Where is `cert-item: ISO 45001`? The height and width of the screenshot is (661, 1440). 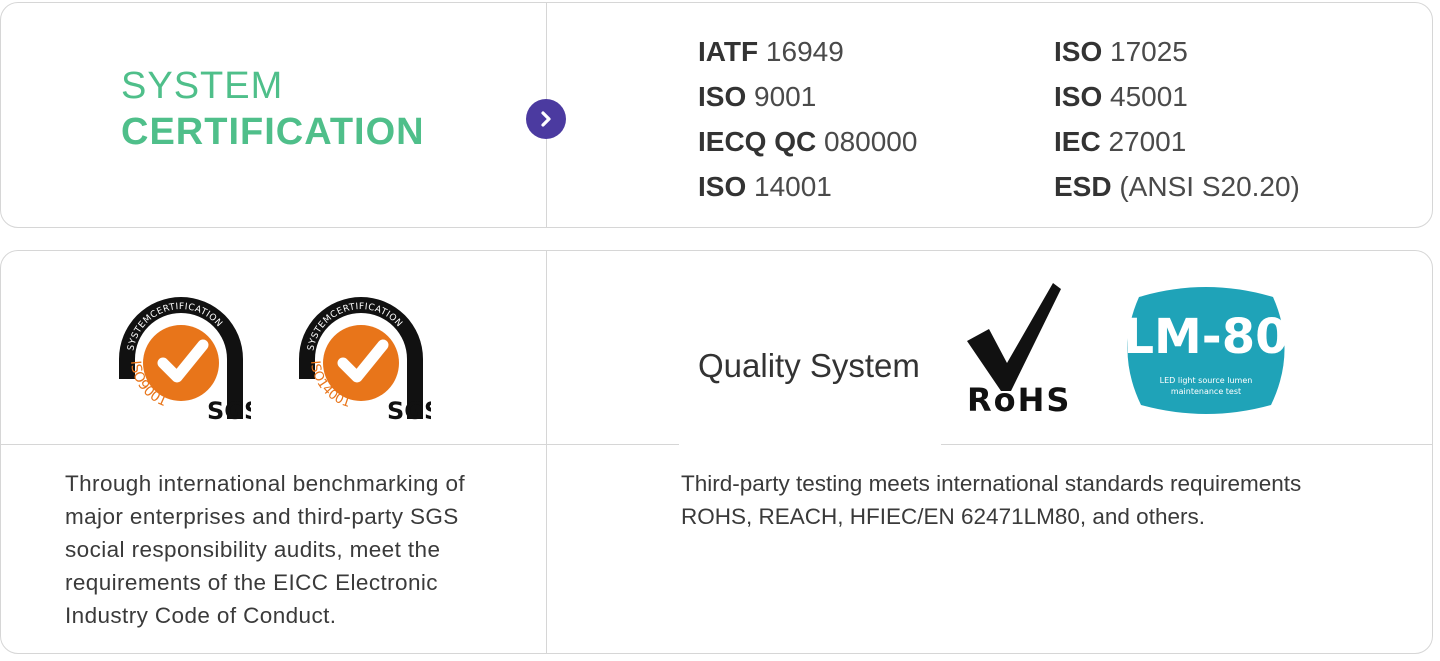
cert-item: ISO 45001 is located at coordinates (1121, 96).